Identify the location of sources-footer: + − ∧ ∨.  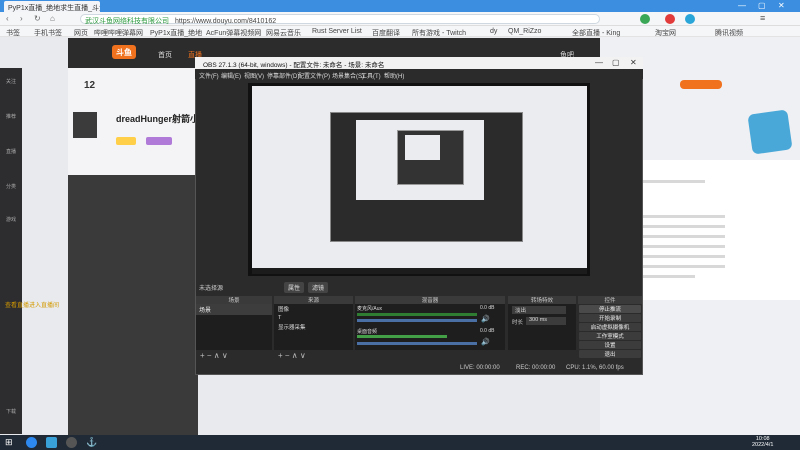
(313, 356).